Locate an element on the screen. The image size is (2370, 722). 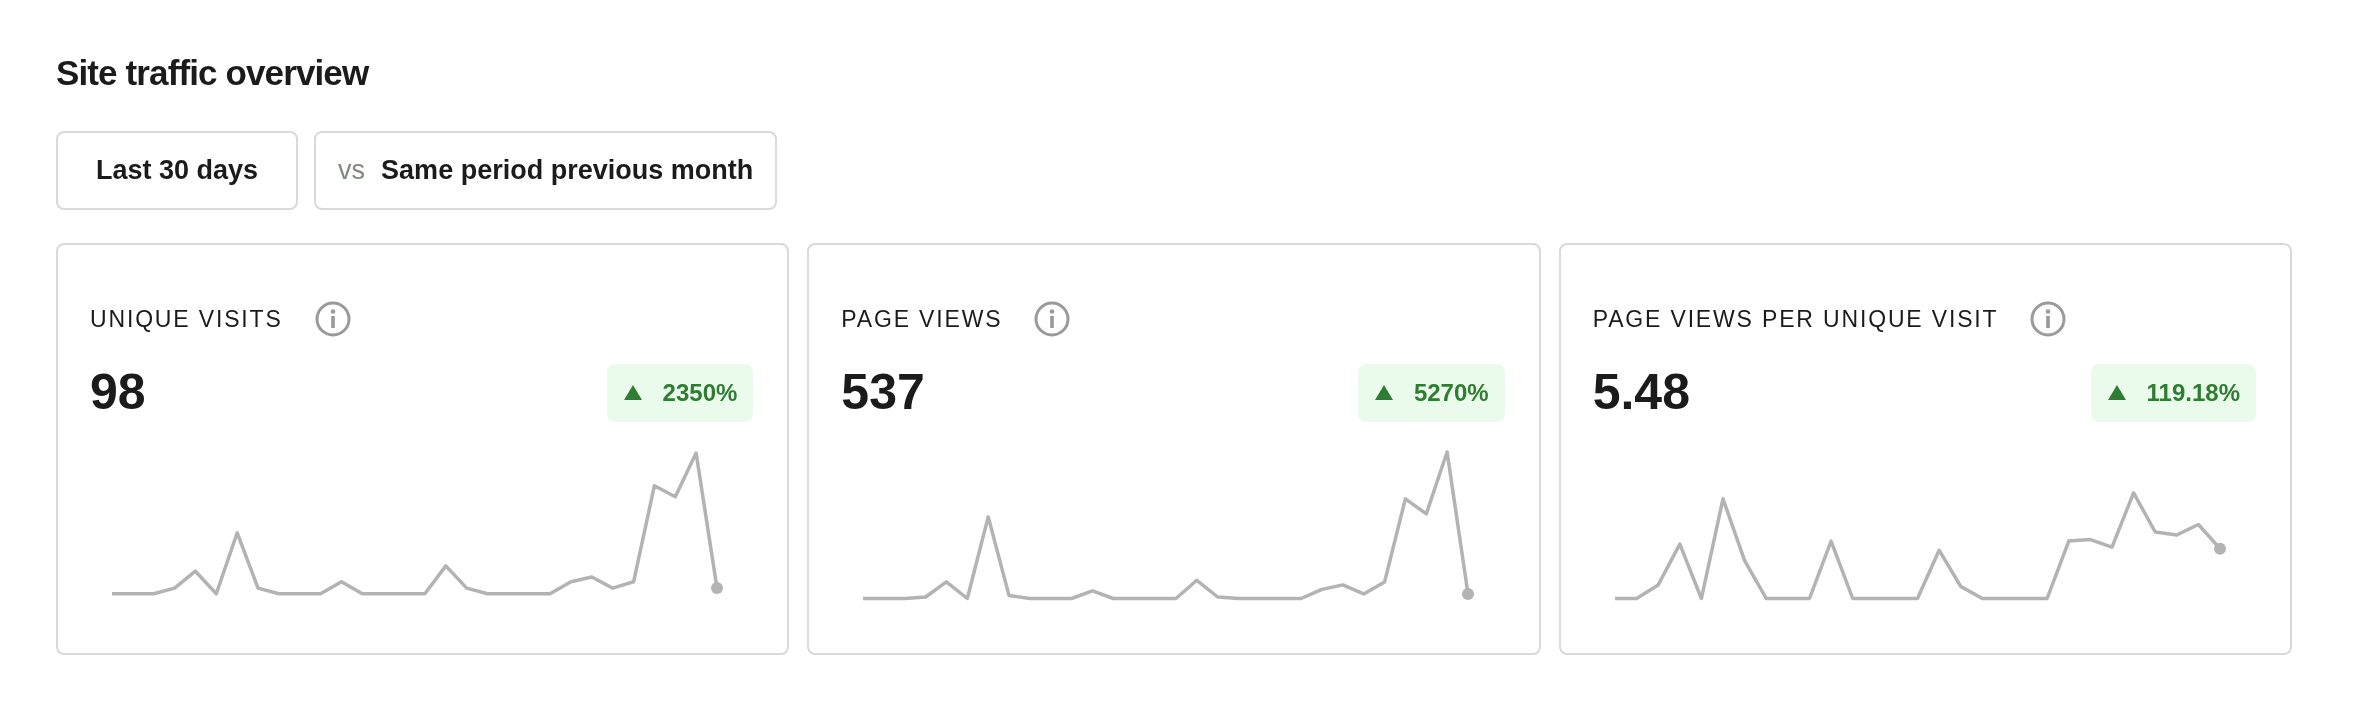
metric-value: 98 is located at coordinates (118, 392).